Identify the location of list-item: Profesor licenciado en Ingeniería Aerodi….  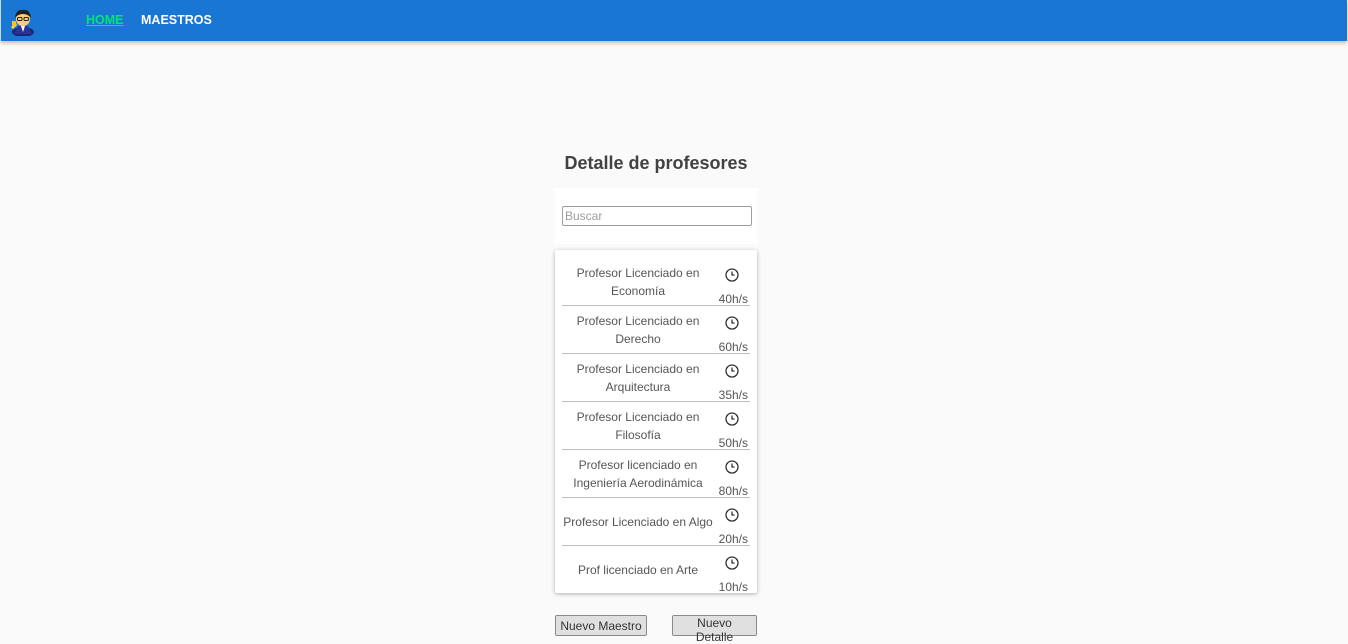
(656, 474).